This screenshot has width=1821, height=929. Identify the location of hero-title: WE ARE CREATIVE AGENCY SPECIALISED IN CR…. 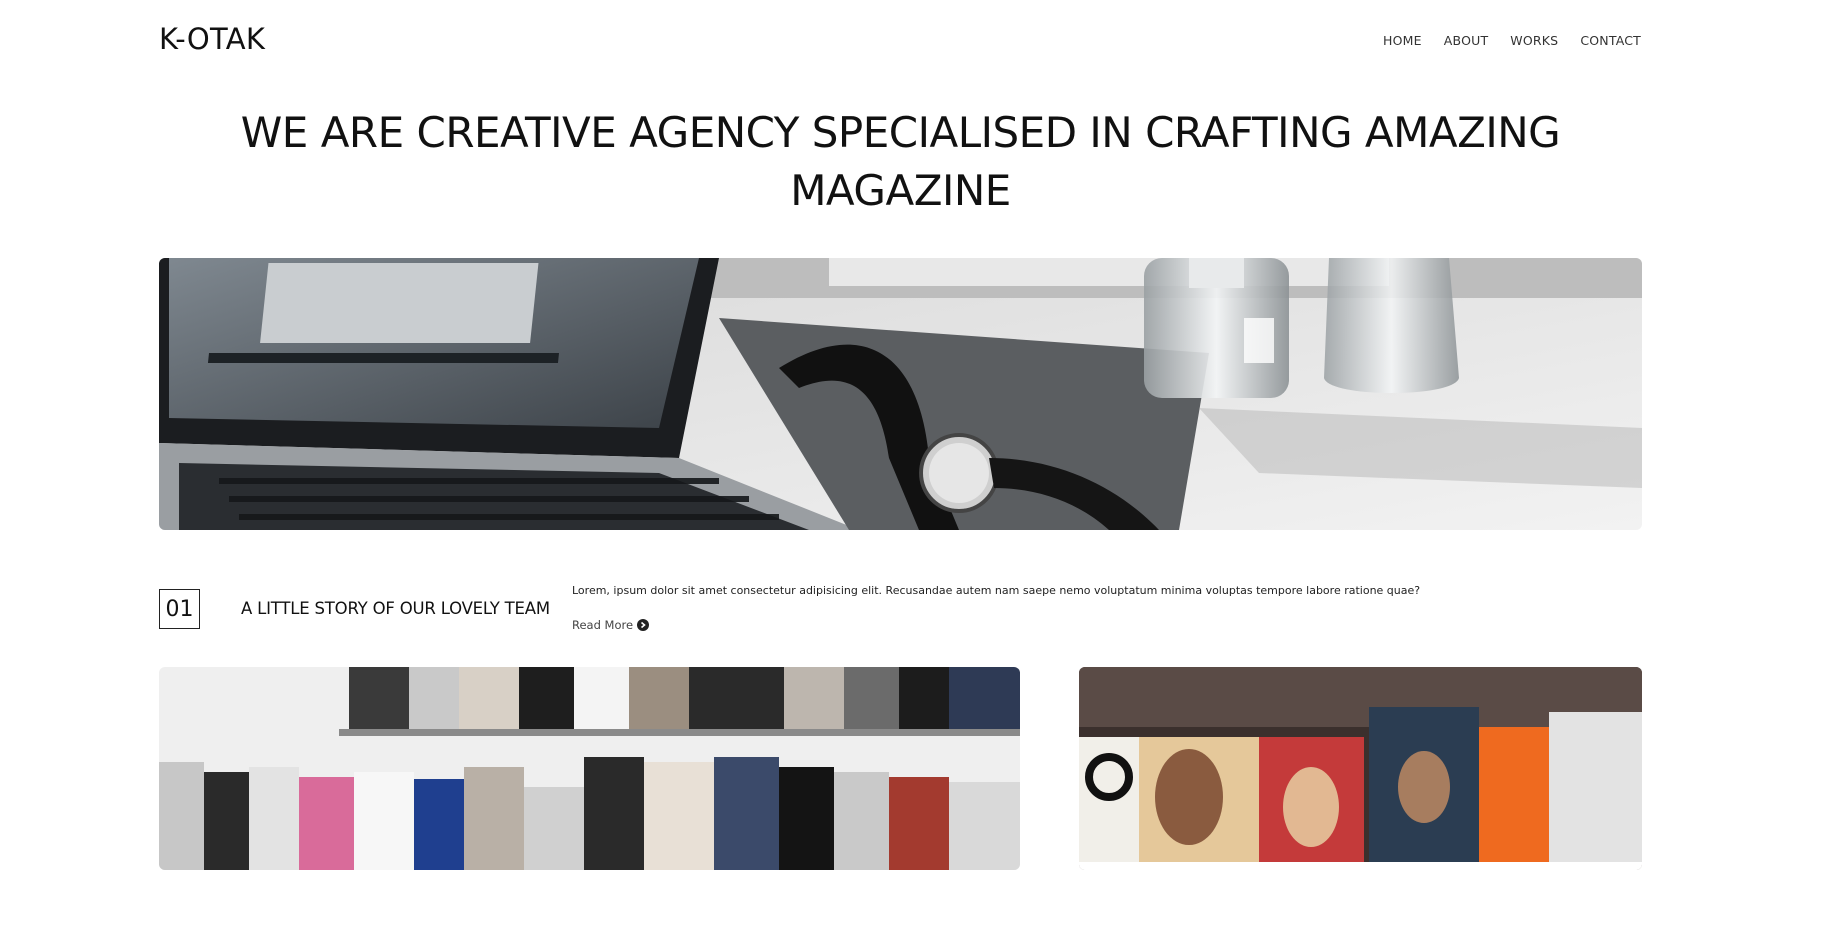
(900, 161).